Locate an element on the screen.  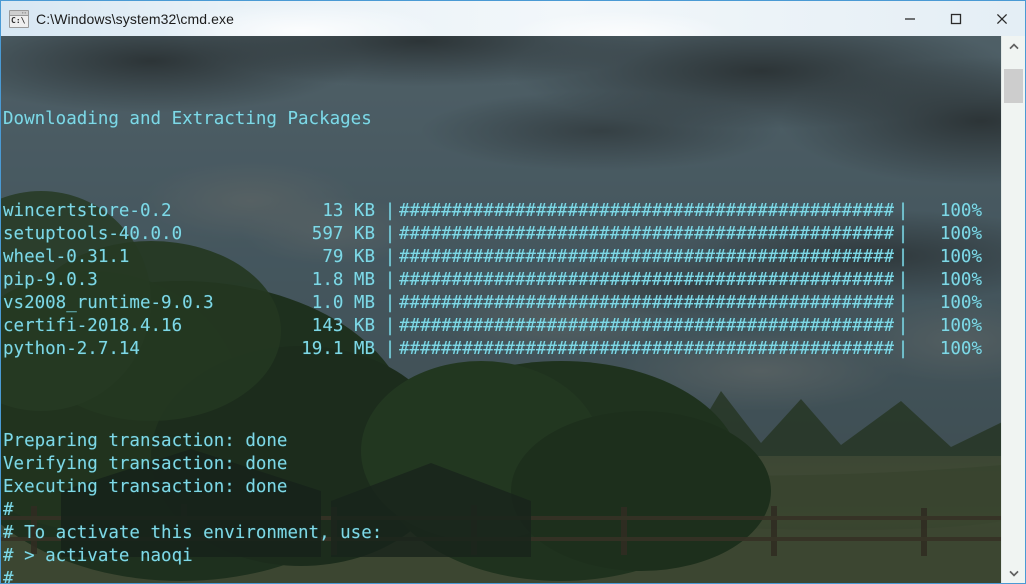
package-size: 19.1 MB is located at coordinates (338, 349).